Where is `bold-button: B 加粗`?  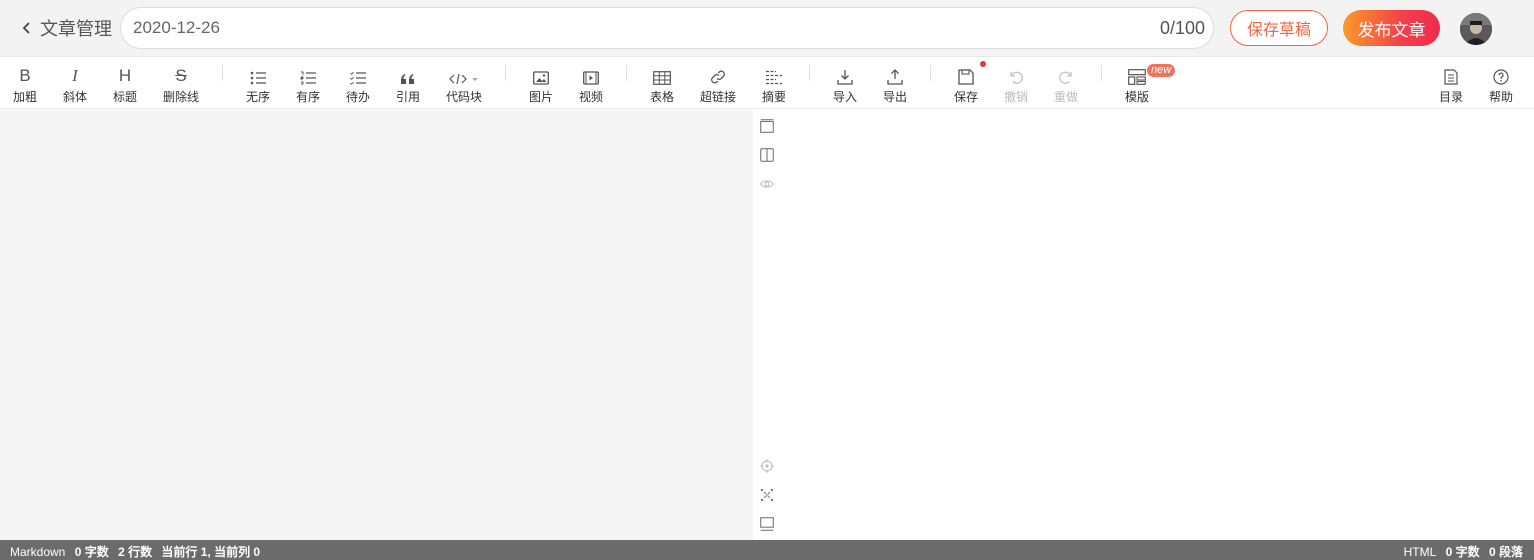
bold-button: B 加粗 is located at coordinates (25, 83).